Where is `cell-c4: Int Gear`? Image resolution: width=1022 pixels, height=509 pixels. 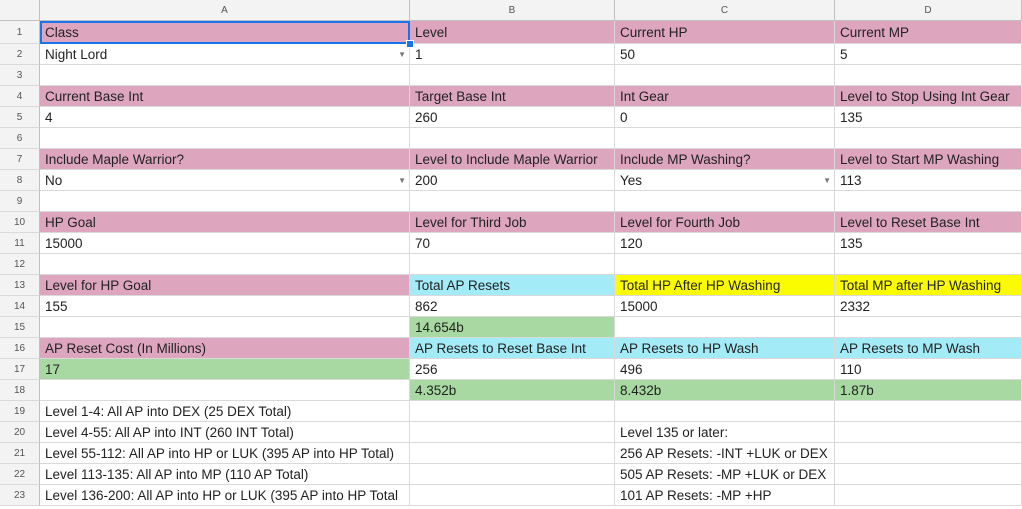
cell-c4: Int Gear is located at coordinates (725, 96).